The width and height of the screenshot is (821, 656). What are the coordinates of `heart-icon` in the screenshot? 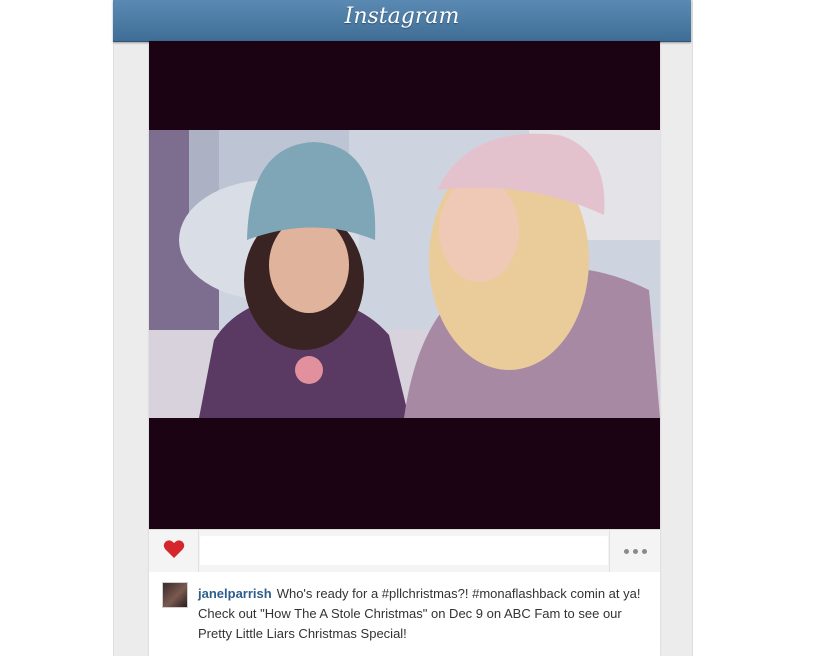 It's located at (174, 551).